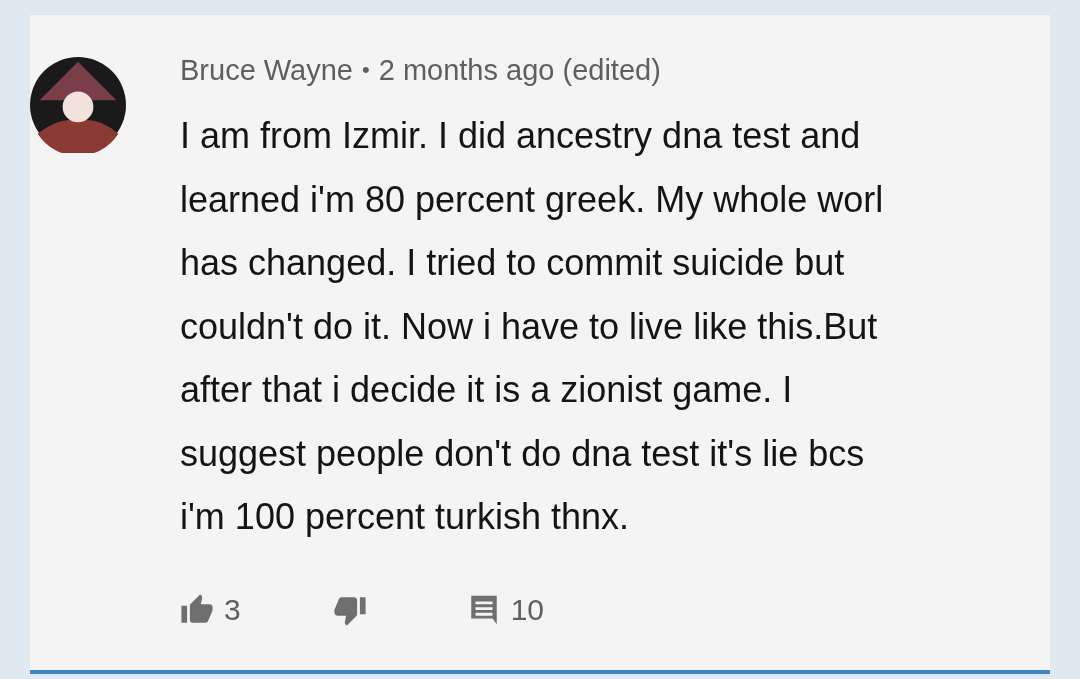 This screenshot has width=1080, height=679. What do you see at coordinates (519, 70) in the screenshot?
I see `comment-time: 2 months ago (edited)` at bounding box center [519, 70].